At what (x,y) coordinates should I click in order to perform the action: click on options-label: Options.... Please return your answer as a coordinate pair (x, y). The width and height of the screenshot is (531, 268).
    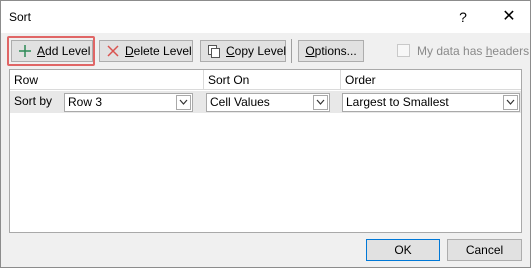
    Looking at the image, I should click on (331, 51).